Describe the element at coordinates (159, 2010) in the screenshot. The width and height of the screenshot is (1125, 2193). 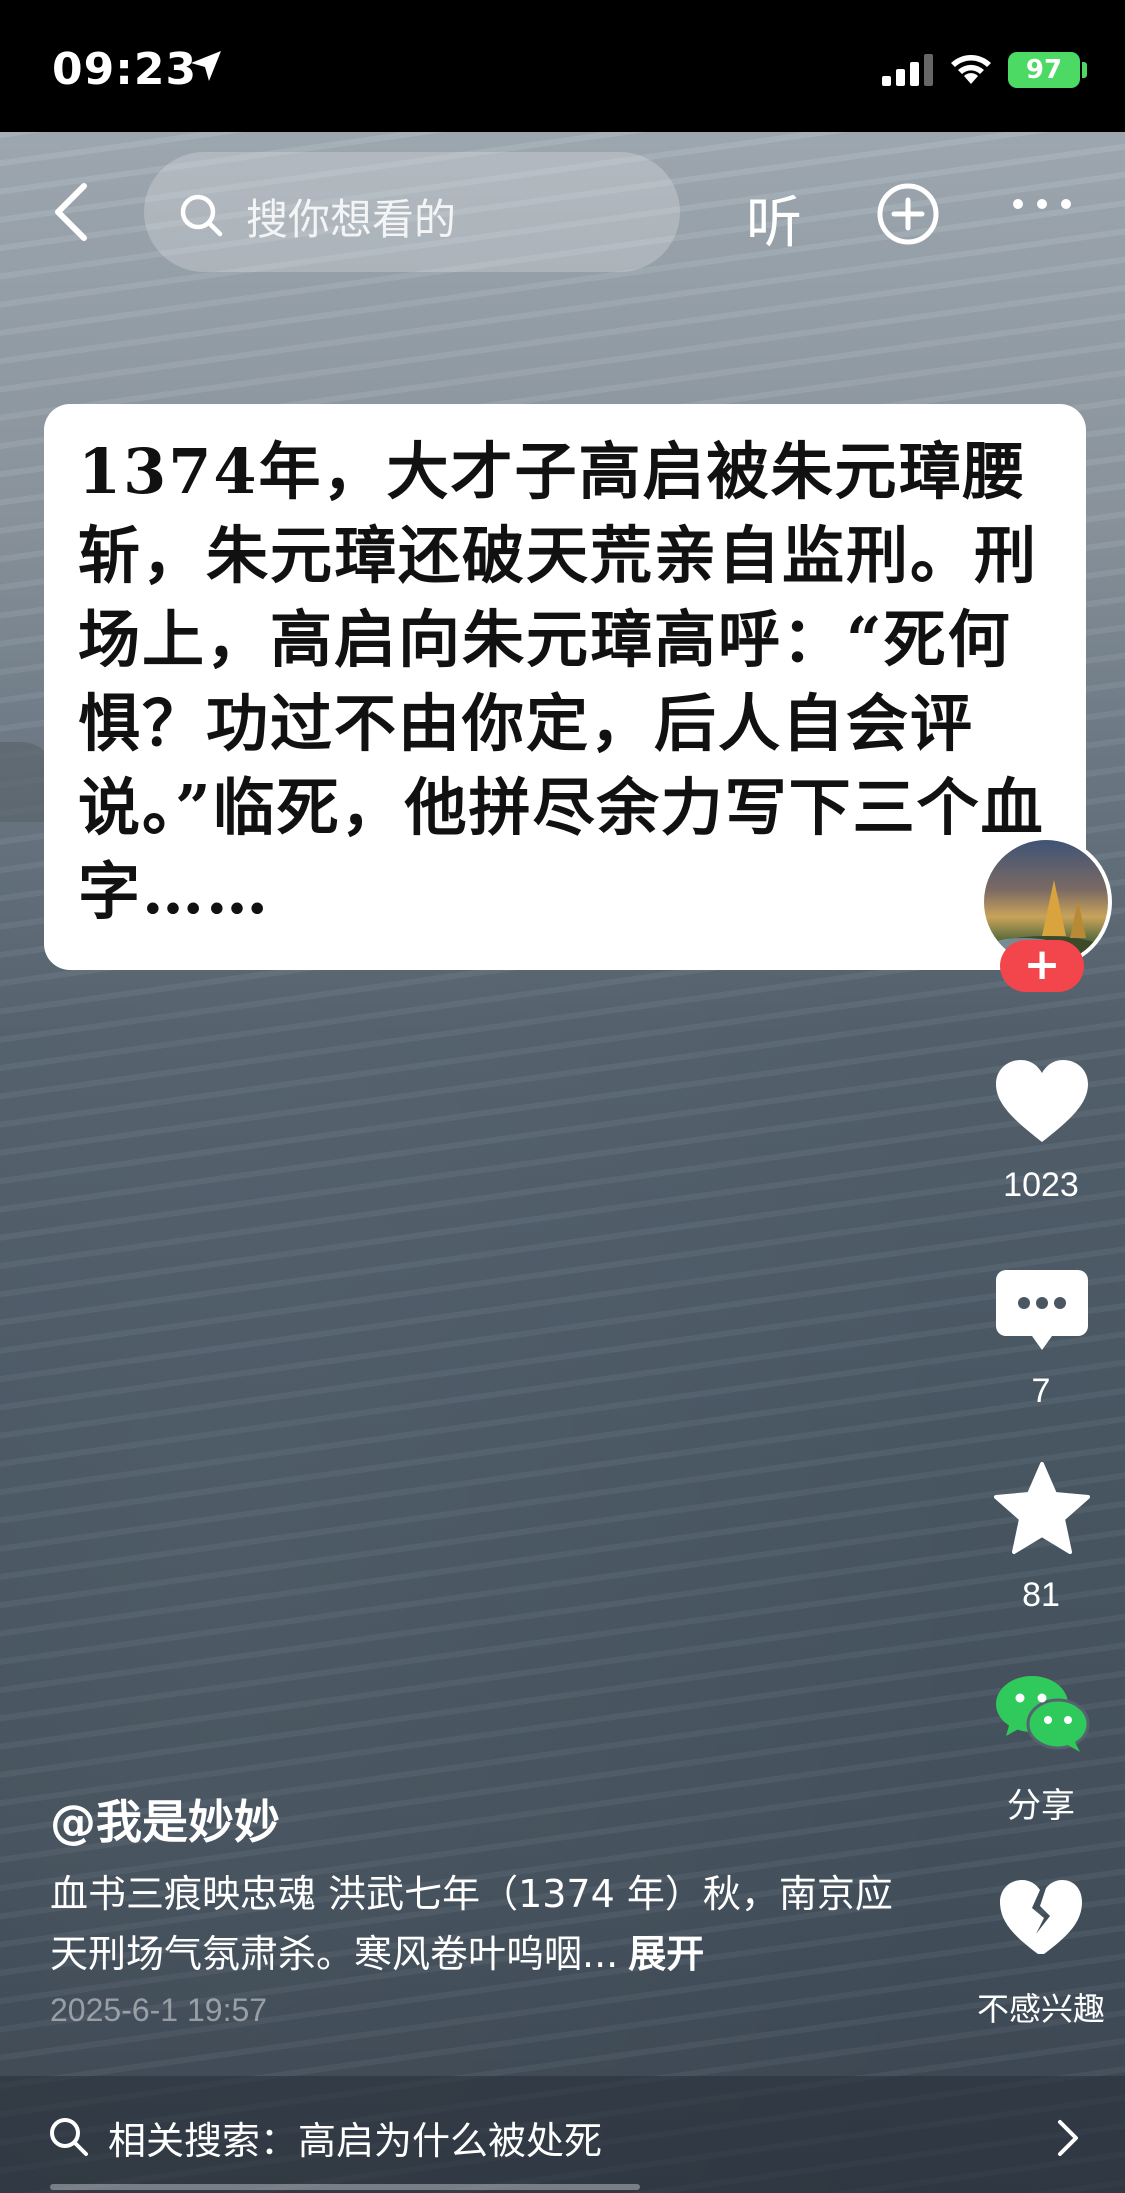
I see `post-date: 2025-6-1 19:57` at that location.